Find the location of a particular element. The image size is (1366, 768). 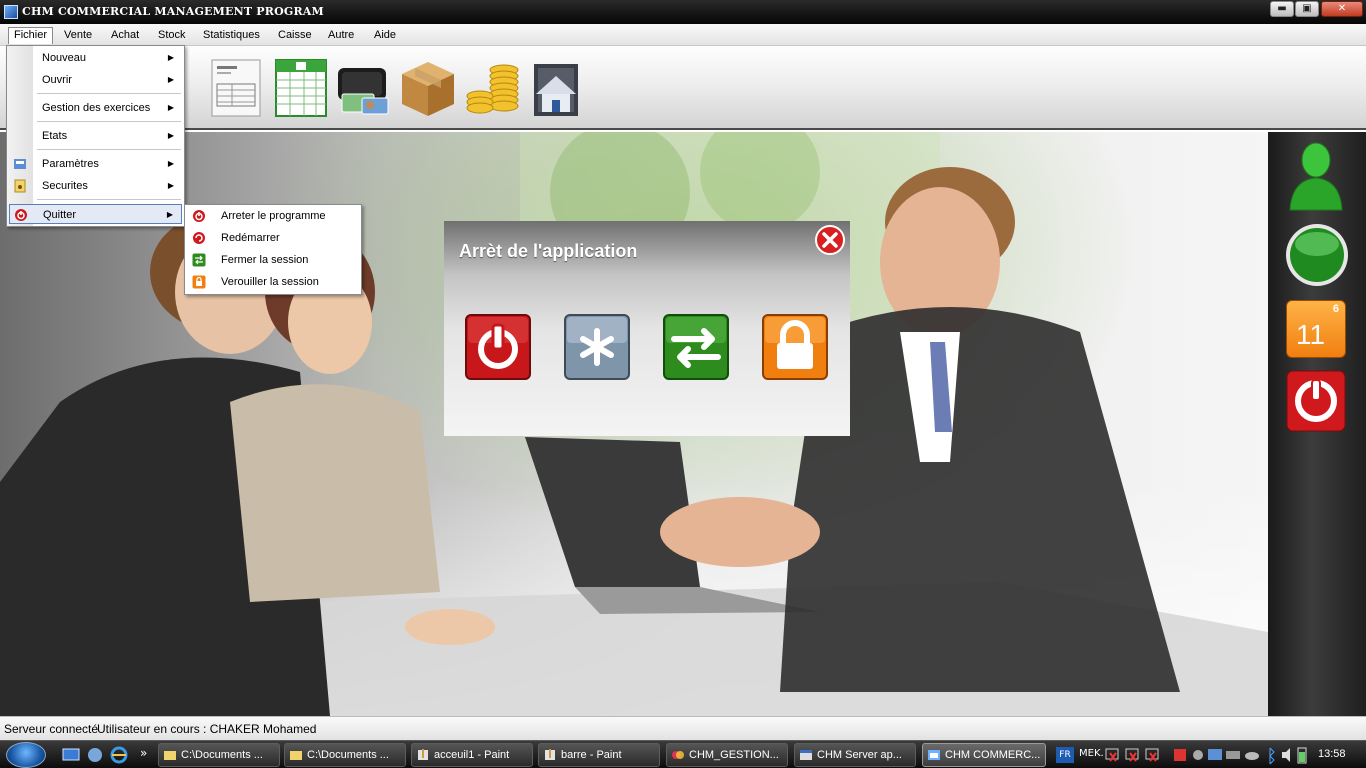

home-icon is located at coordinates (558, 87).